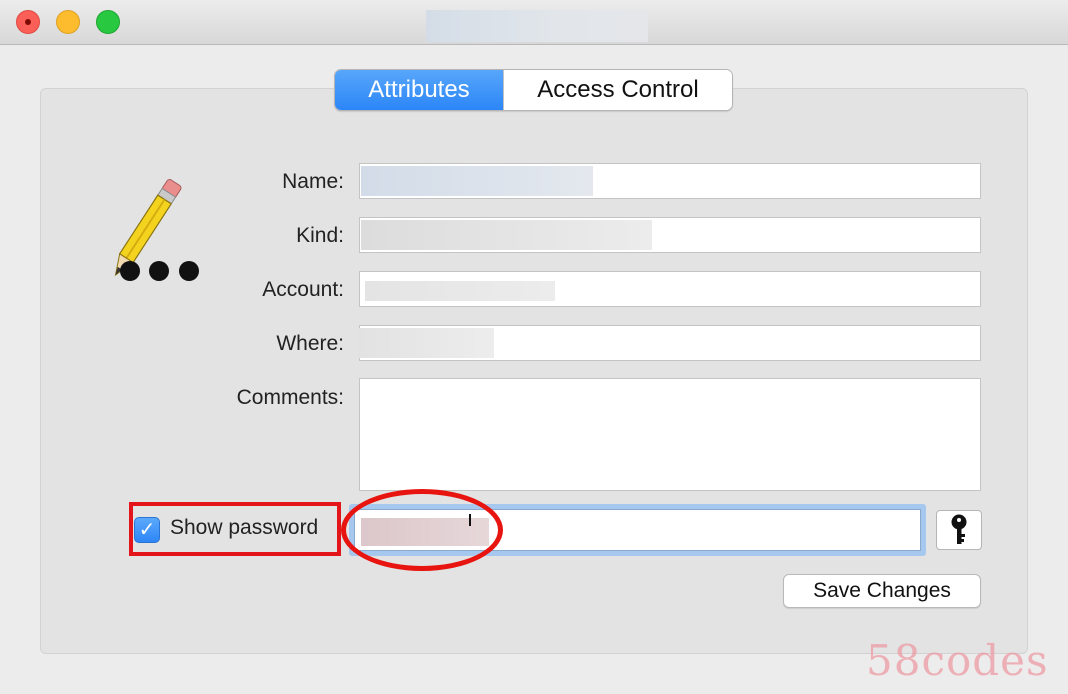 This screenshot has height=694, width=1068. Describe the element at coordinates (68, 22) in the screenshot. I see `minimize-window-button` at that location.